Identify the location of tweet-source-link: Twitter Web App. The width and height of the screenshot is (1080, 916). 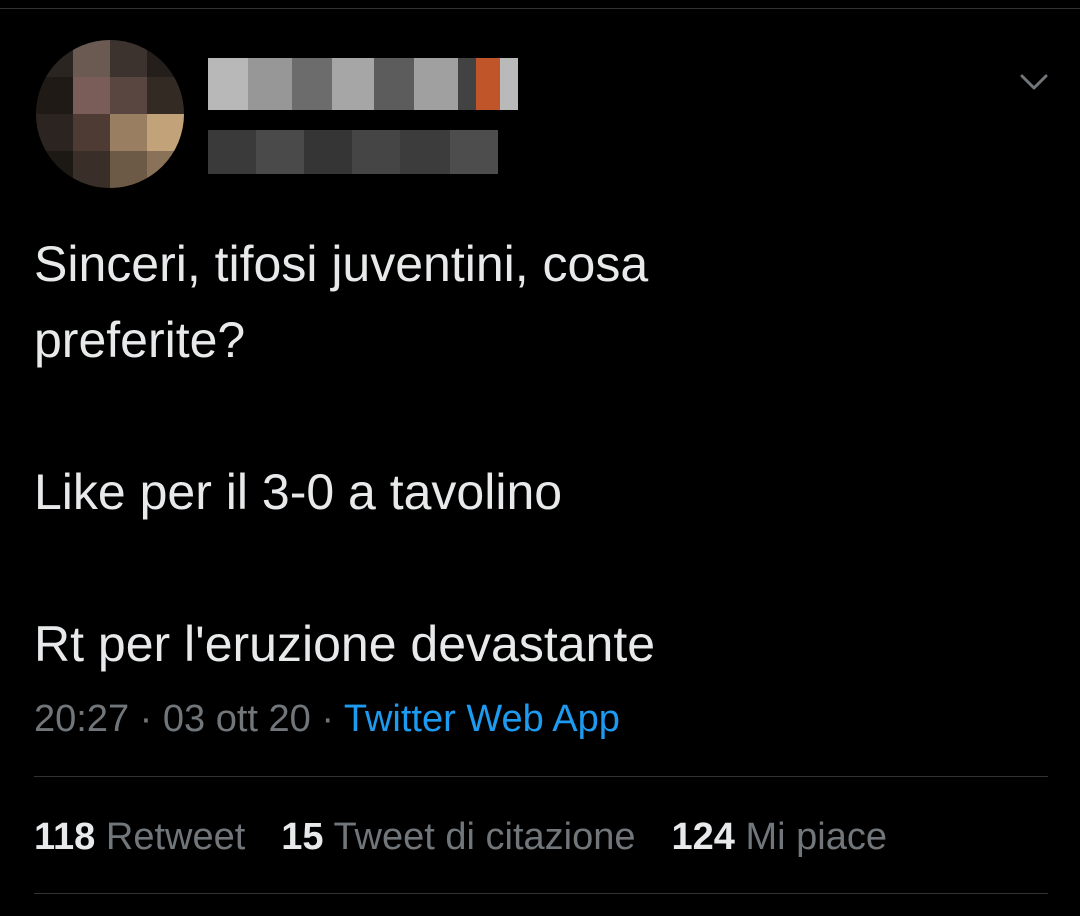
(482, 719).